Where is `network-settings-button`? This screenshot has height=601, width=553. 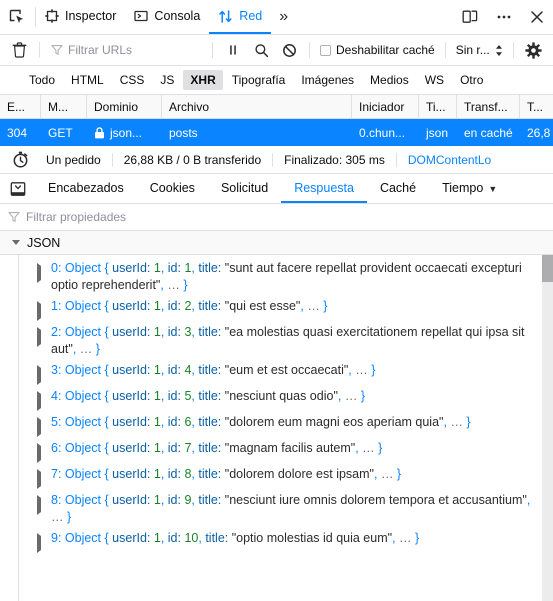
network-settings-button is located at coordinates (534, 50).